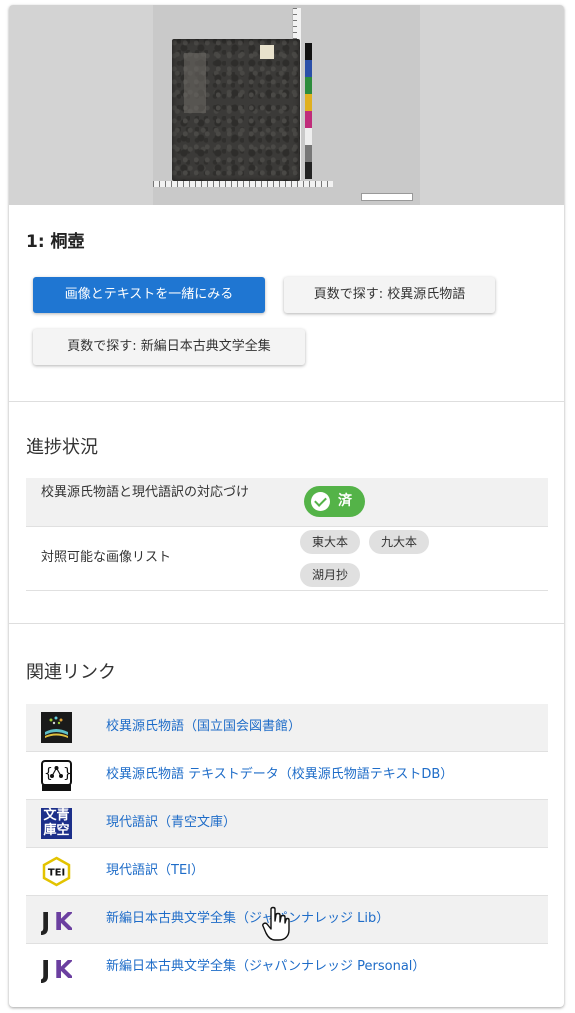  Describe the element at coordinates (320, 501) in the screenshot. I see `check-circle-icon` at that location.